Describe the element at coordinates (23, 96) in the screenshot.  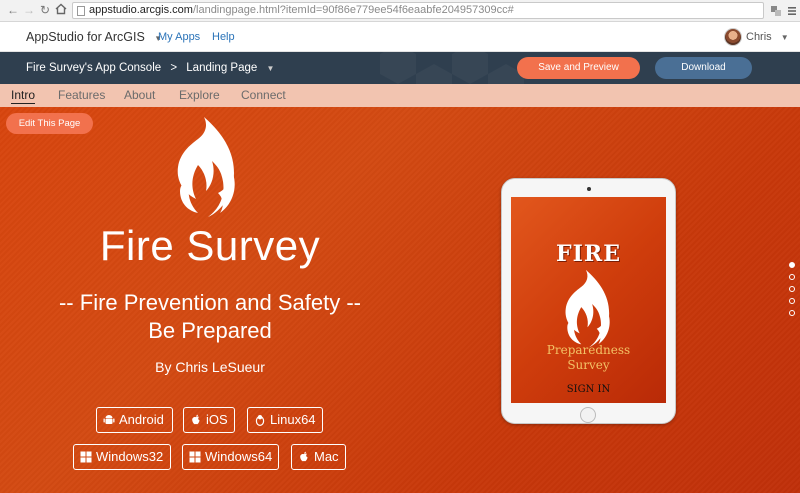
I see `tab-intro: Intro` at that location.